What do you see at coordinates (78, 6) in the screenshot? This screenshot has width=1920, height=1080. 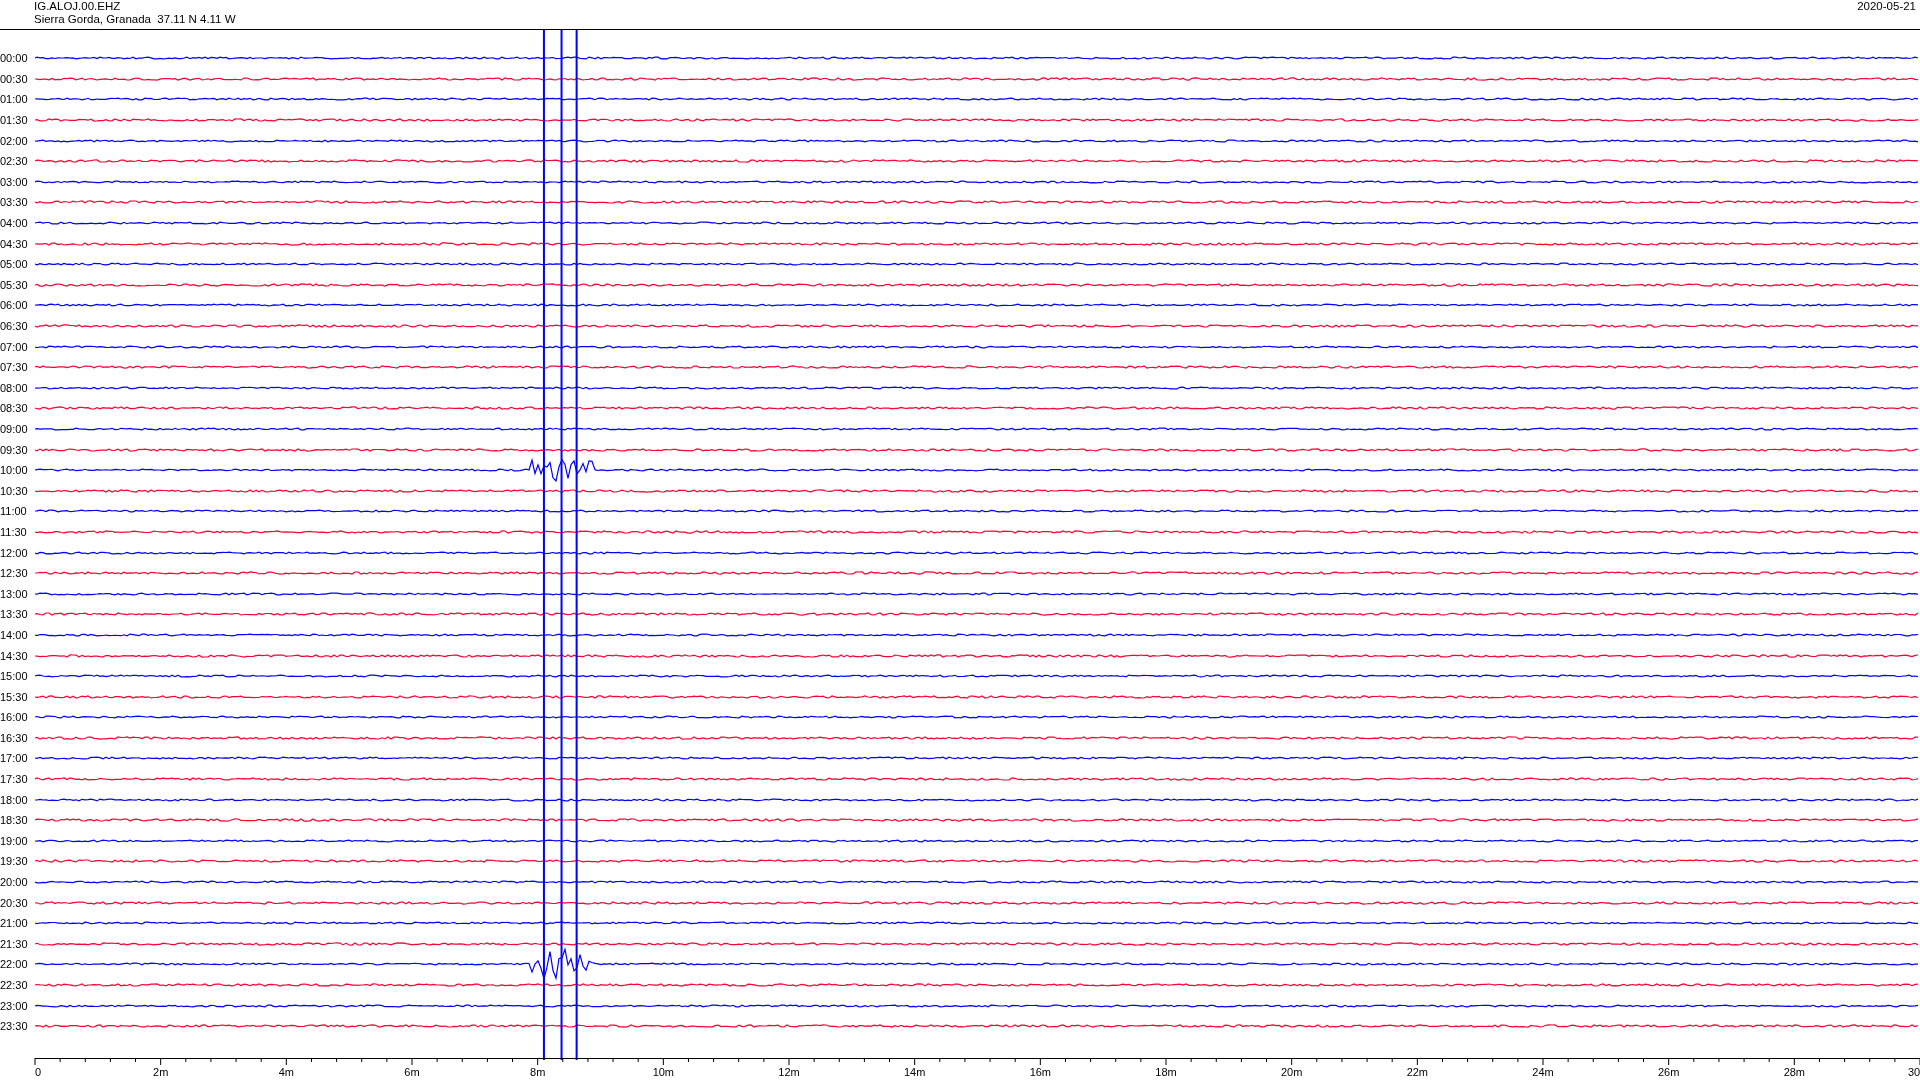 I see `station-code: IG.ALOJ.00.EHZ` at bounding box center [78, 6].